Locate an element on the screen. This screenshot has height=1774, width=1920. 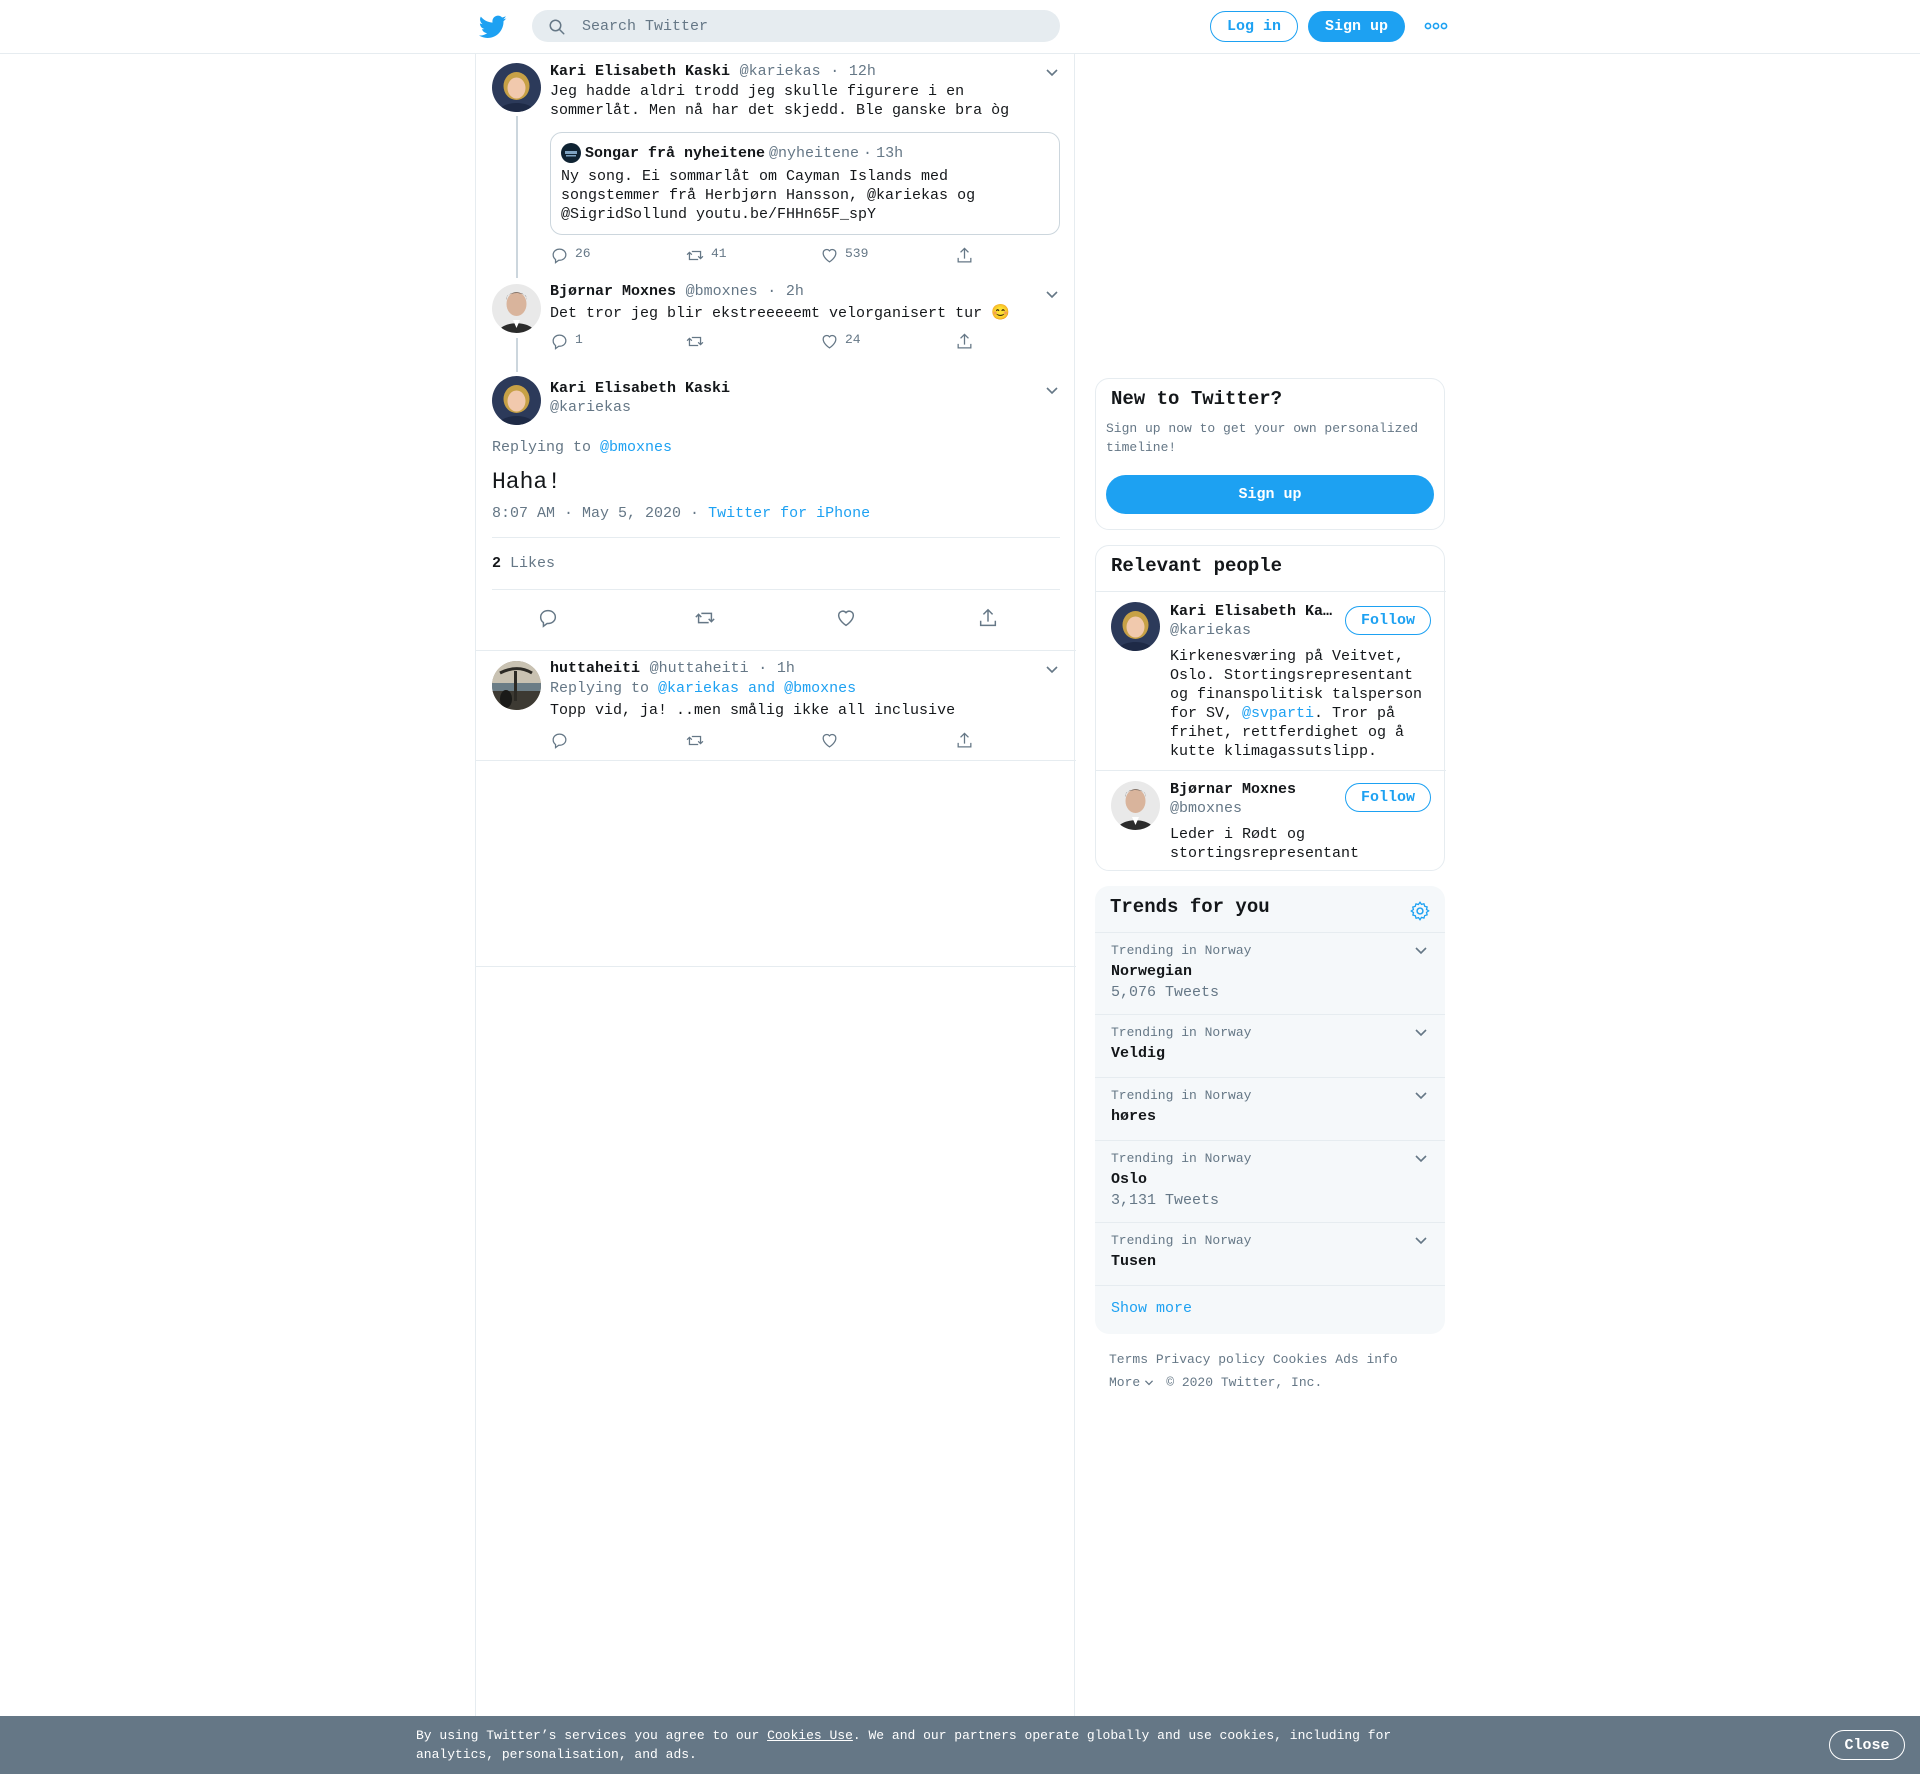
thread-connector is located at coordinates (517, 355).